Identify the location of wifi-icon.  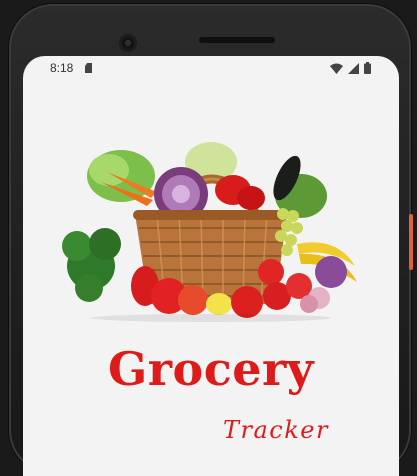
(336, 68).